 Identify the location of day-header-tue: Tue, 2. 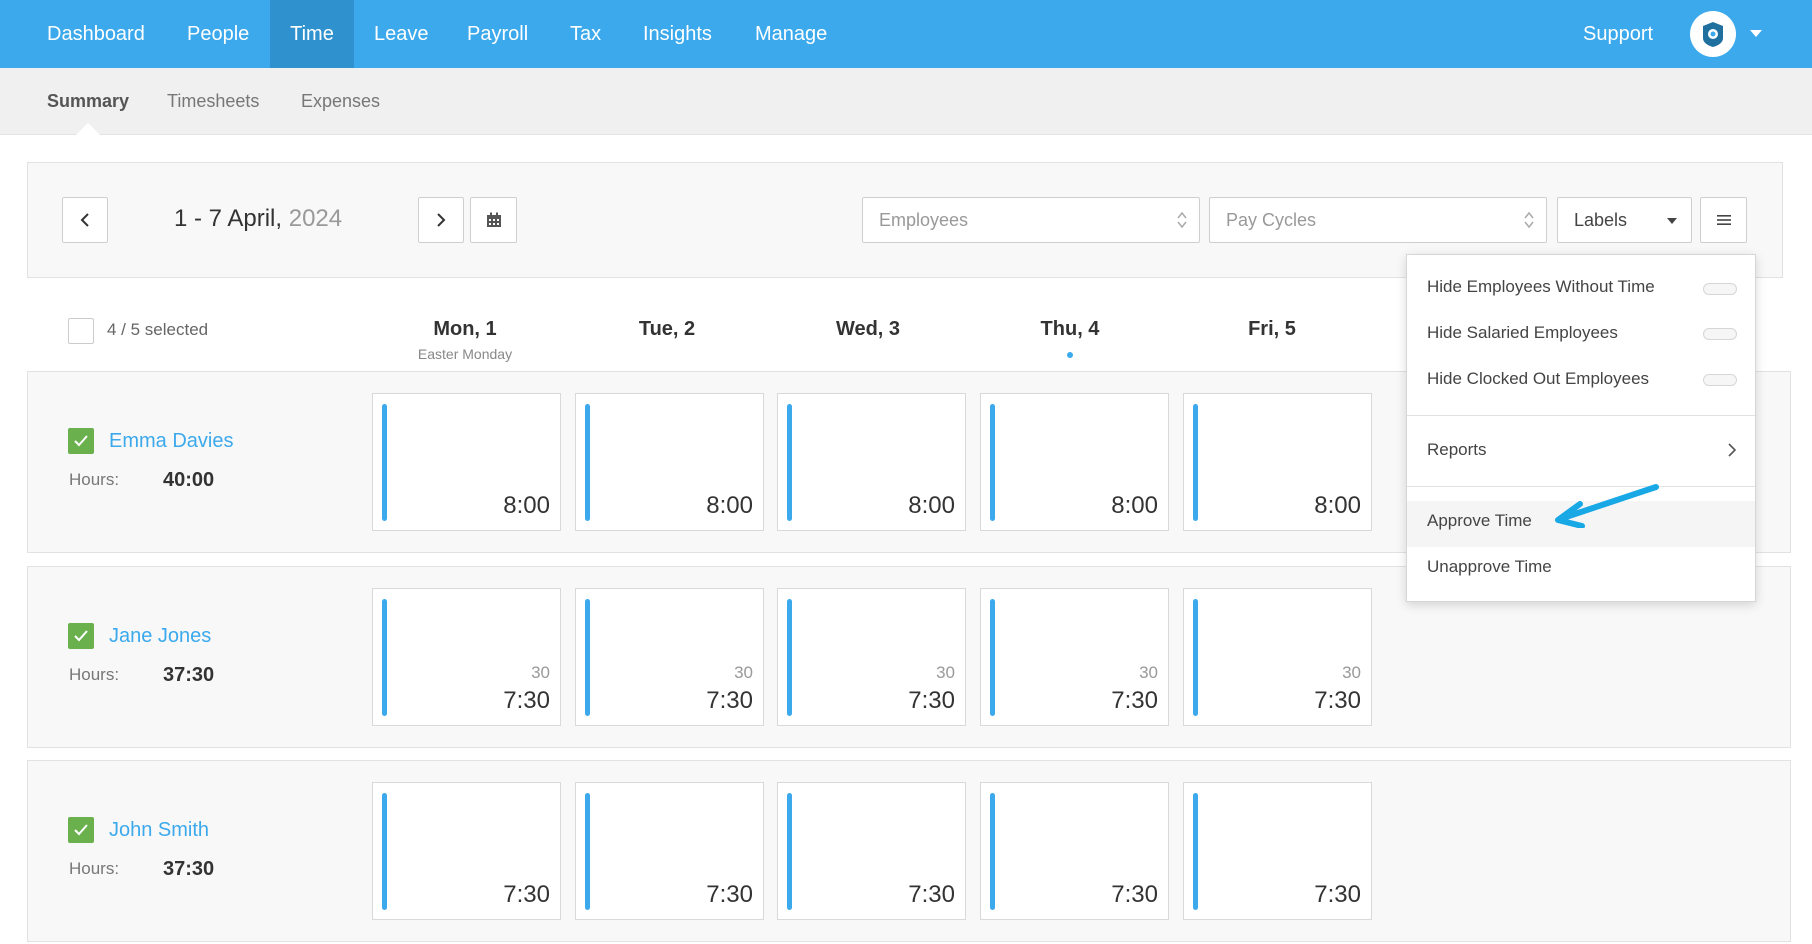
(667, 329).